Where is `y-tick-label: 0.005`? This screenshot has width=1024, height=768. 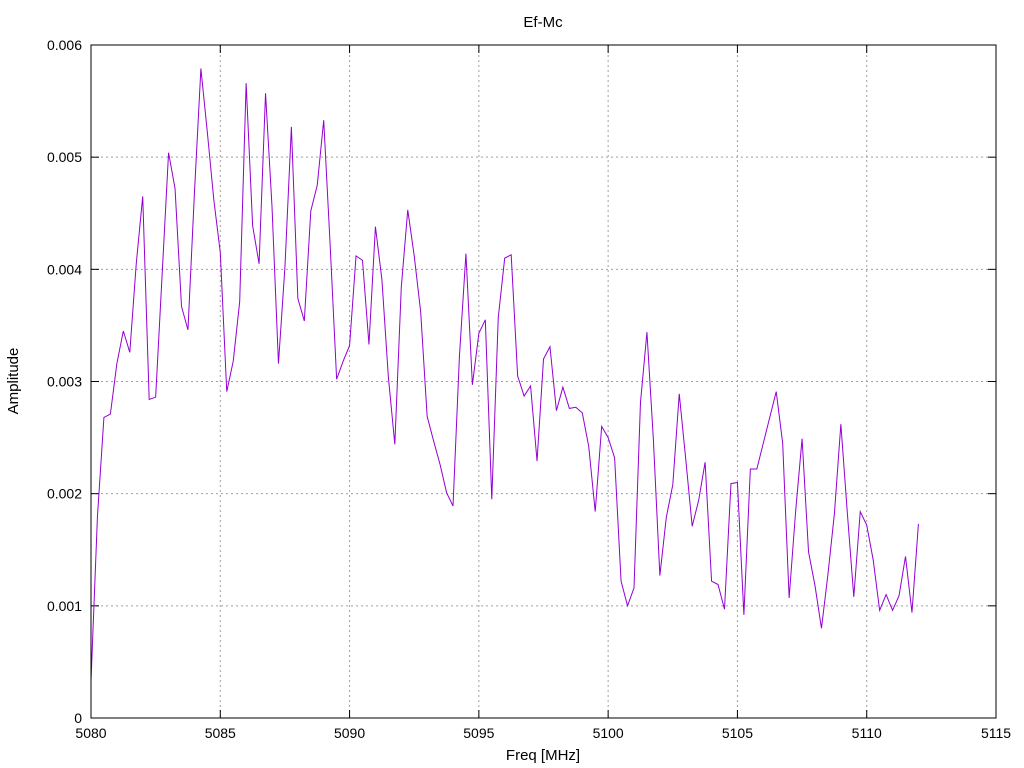
y-tick-label: 0.005 is located at coordinates (64, 157).